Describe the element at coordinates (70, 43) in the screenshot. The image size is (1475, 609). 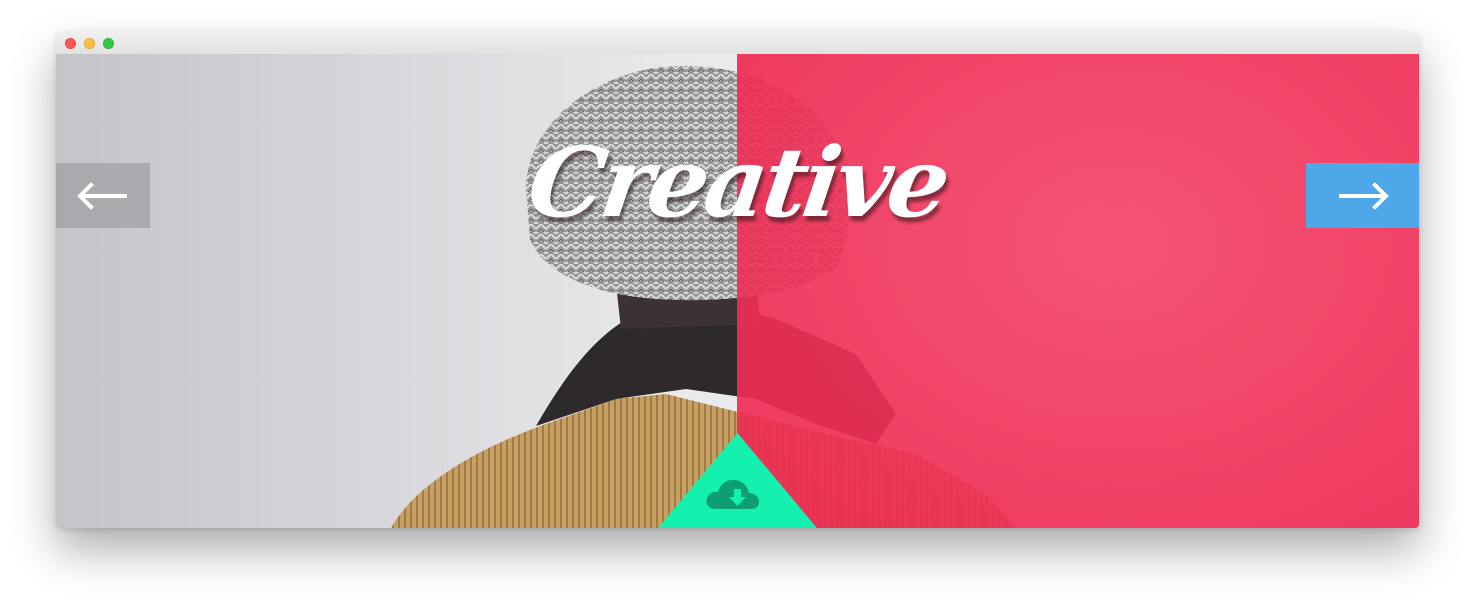
I see `close-window-button` at that location.